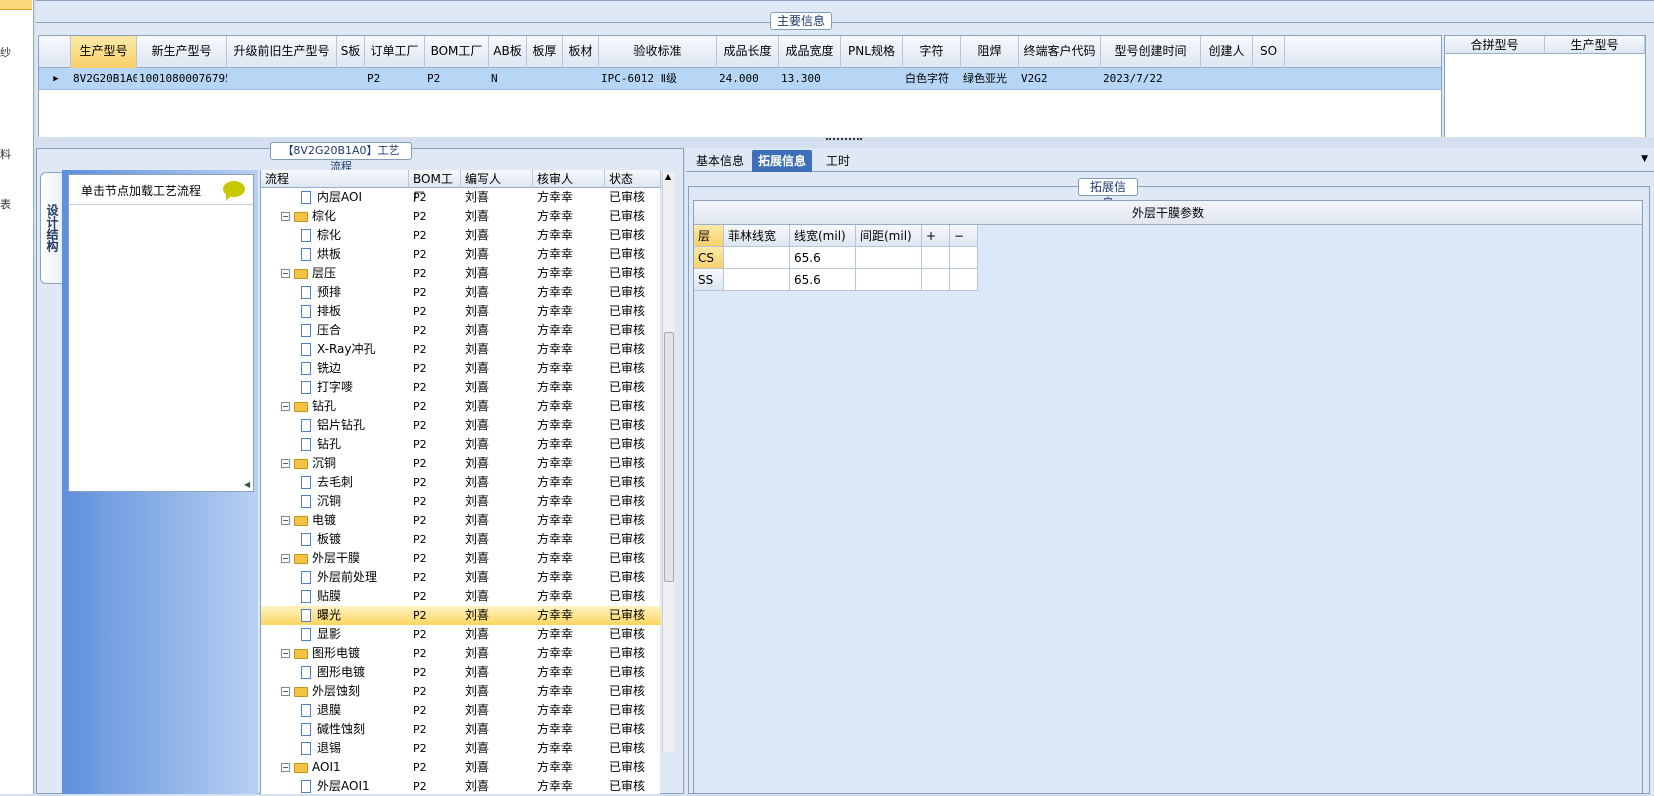 This screenshot has width=1654, height=796. Describe the element at coordinates (1269, 52) in the screenshot. I see `column-header: SO` at that location.